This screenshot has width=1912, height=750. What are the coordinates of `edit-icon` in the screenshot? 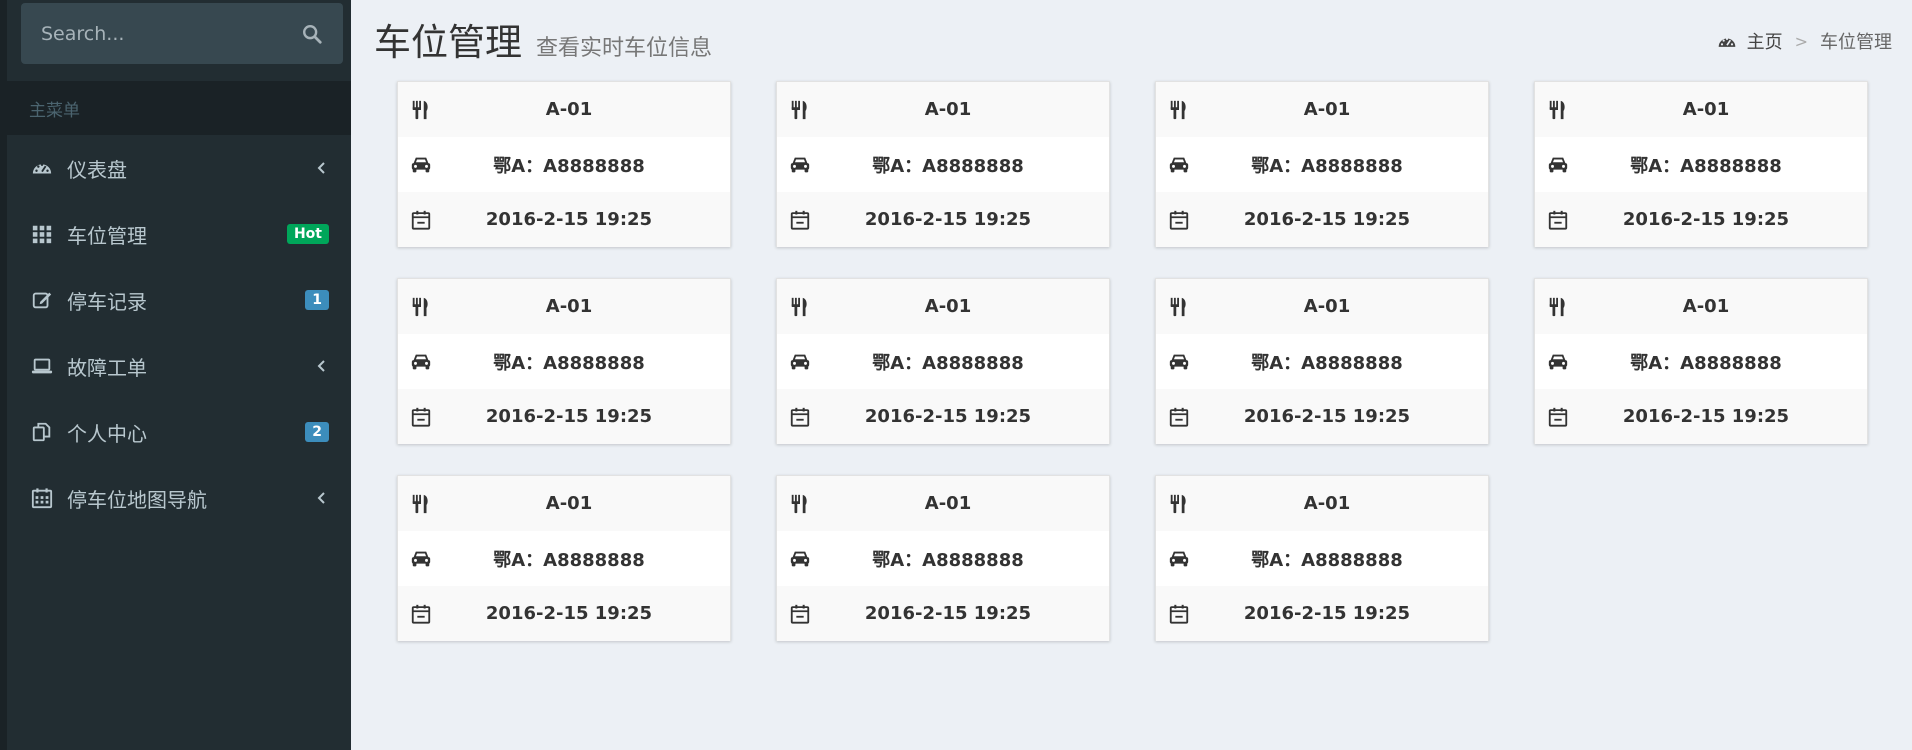 It's located at (42, 300).